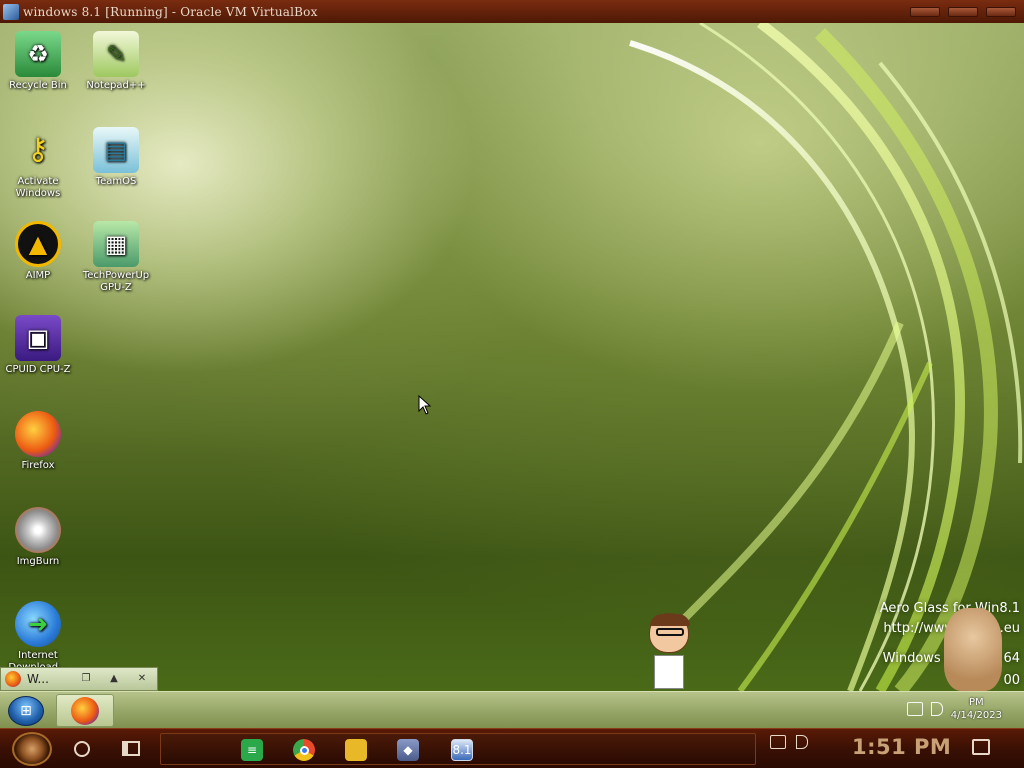 This screenshot has width=1024, height=768. Describe the element at coordinates (356, 750) in the screenshot. I see `file-explorer-icon` at that location.